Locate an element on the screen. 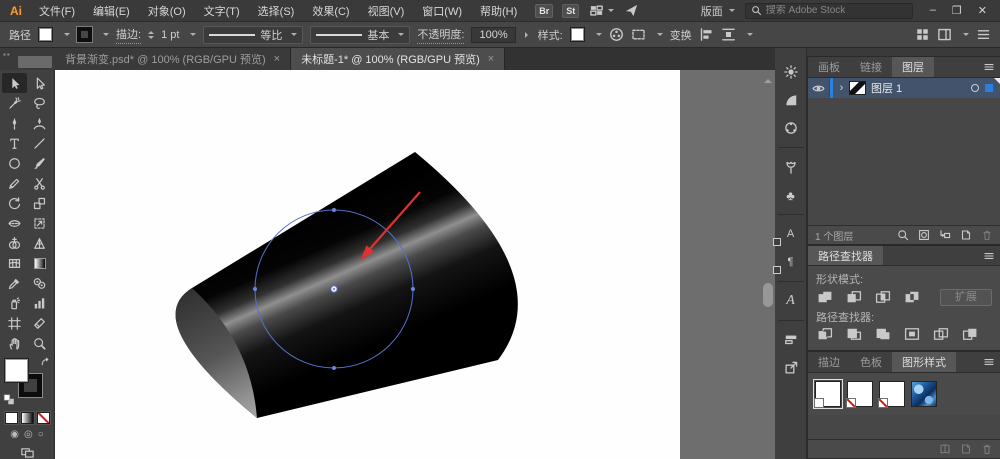 This screenshot has width=1000, height=459. styles-empty-area is located at coordinates (904, 427).